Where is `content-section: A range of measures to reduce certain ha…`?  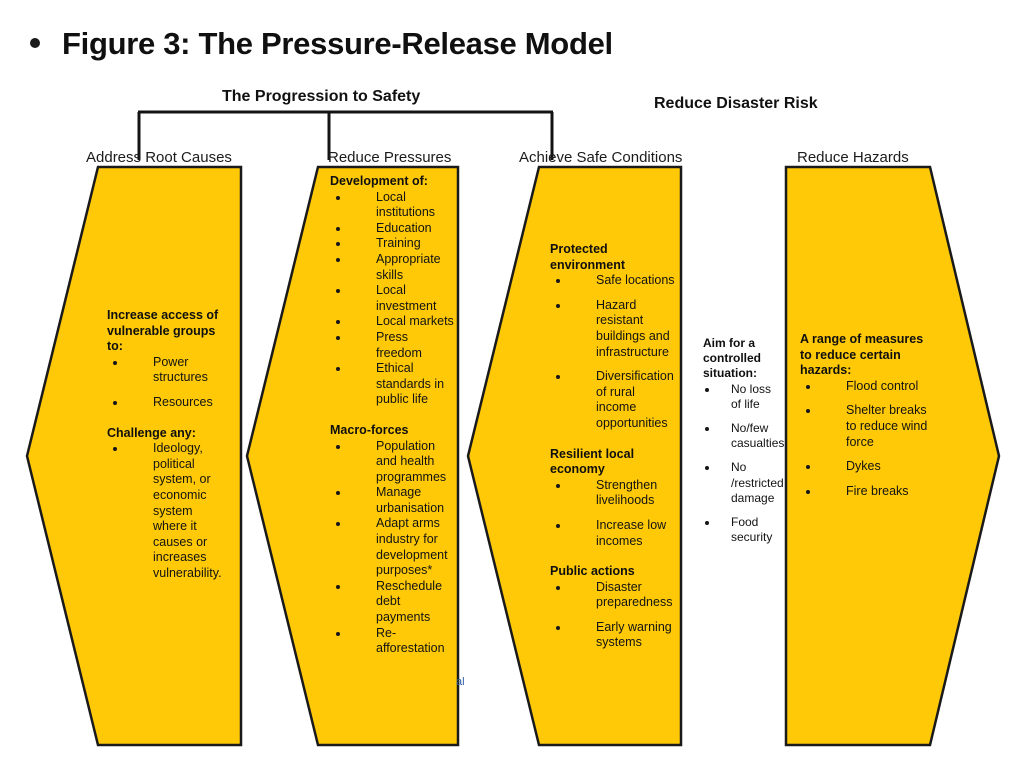 content-section: A range of measures to reduce certain ha… is located at coordinates (864, 415).